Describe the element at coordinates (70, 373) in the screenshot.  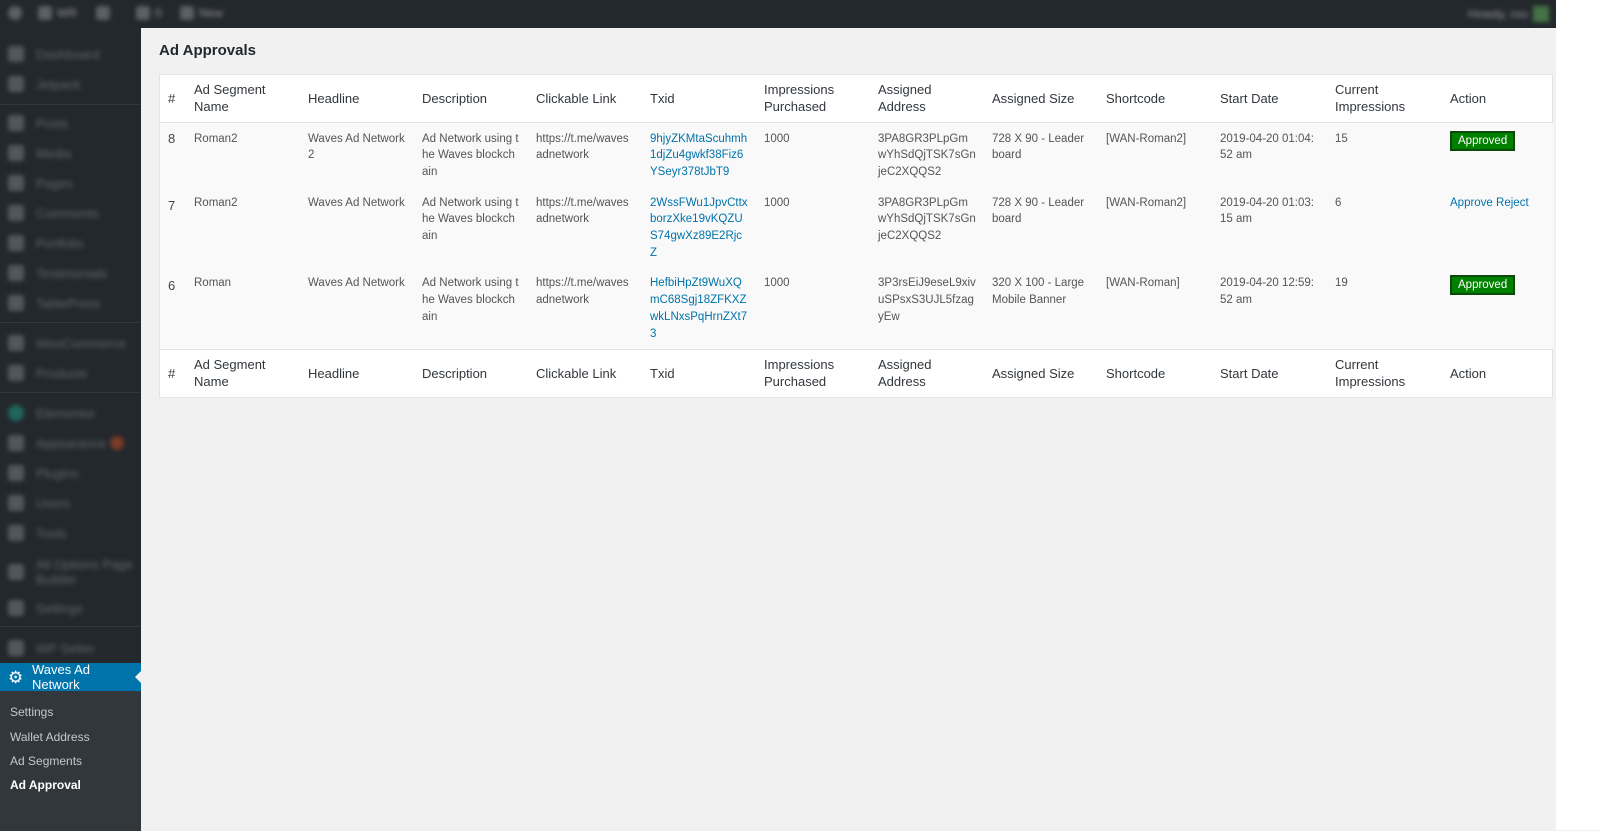
I see `sidebar-item-products: Products` at that location.